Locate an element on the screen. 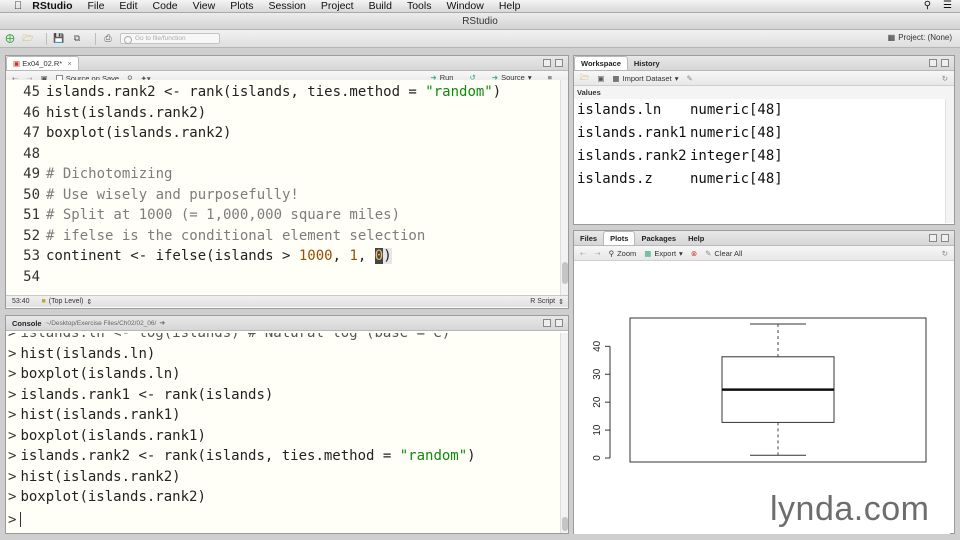  editor-scroll-thumb is located at coordinates (565, 273).